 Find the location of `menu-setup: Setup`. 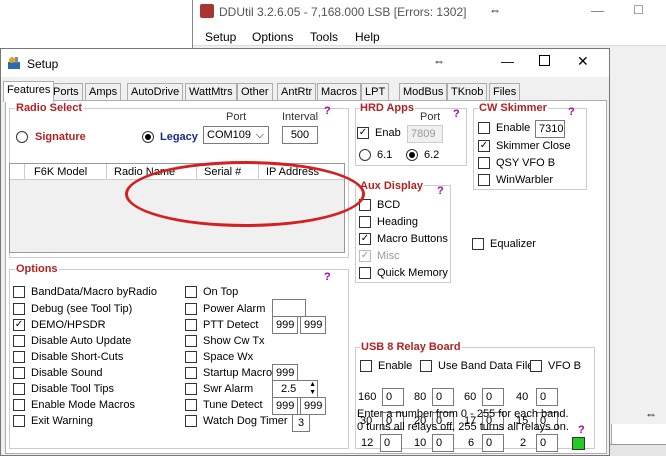

menu-setup: Setup is located at coordinates (220, 37).